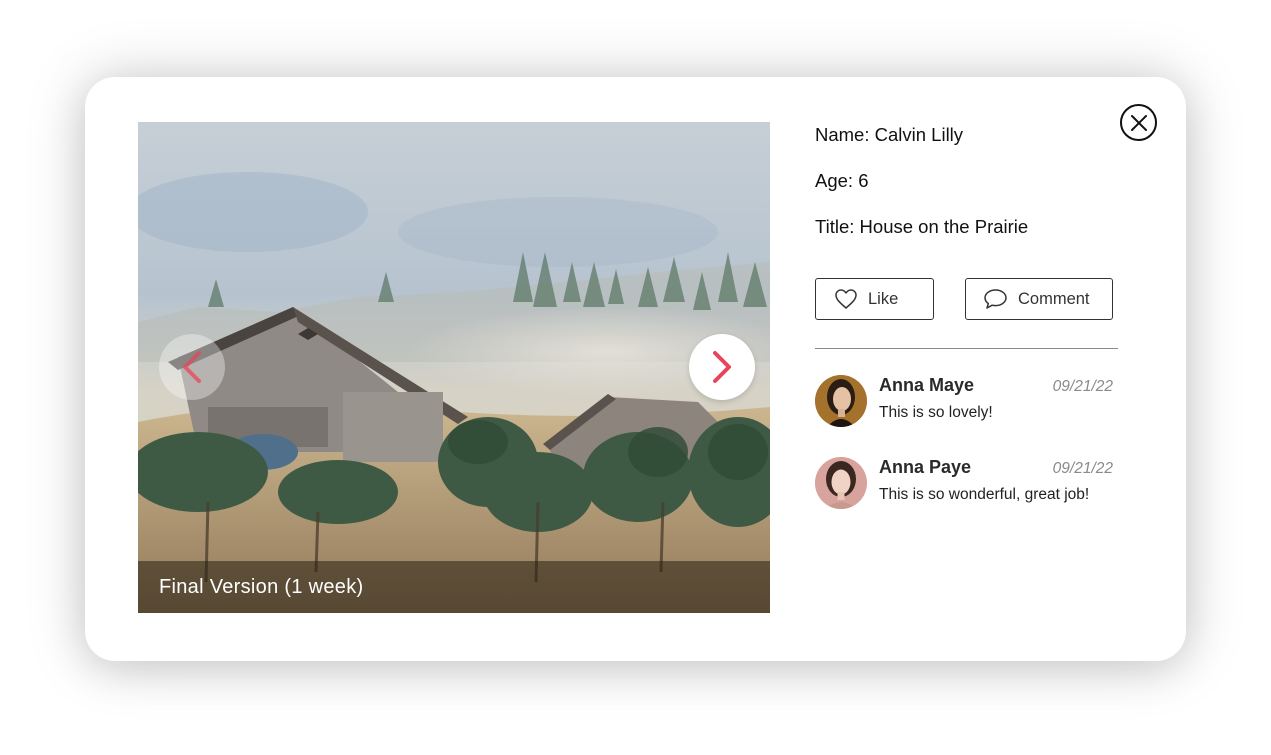 The width and height of the screenshot is (1271, 755). What do you see at coordinates (995, 299) in the screenshot?
I see `speech-bubble-icon` at bounding box center [995, 299].